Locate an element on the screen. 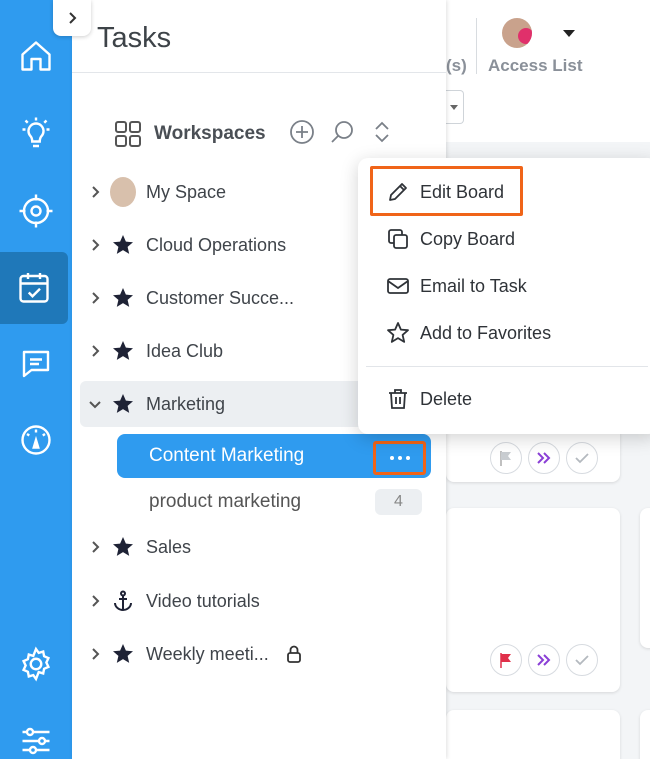 This screenshot has width=650, height=759. header-partial-label: (s) is located at coordinates (456, 65).